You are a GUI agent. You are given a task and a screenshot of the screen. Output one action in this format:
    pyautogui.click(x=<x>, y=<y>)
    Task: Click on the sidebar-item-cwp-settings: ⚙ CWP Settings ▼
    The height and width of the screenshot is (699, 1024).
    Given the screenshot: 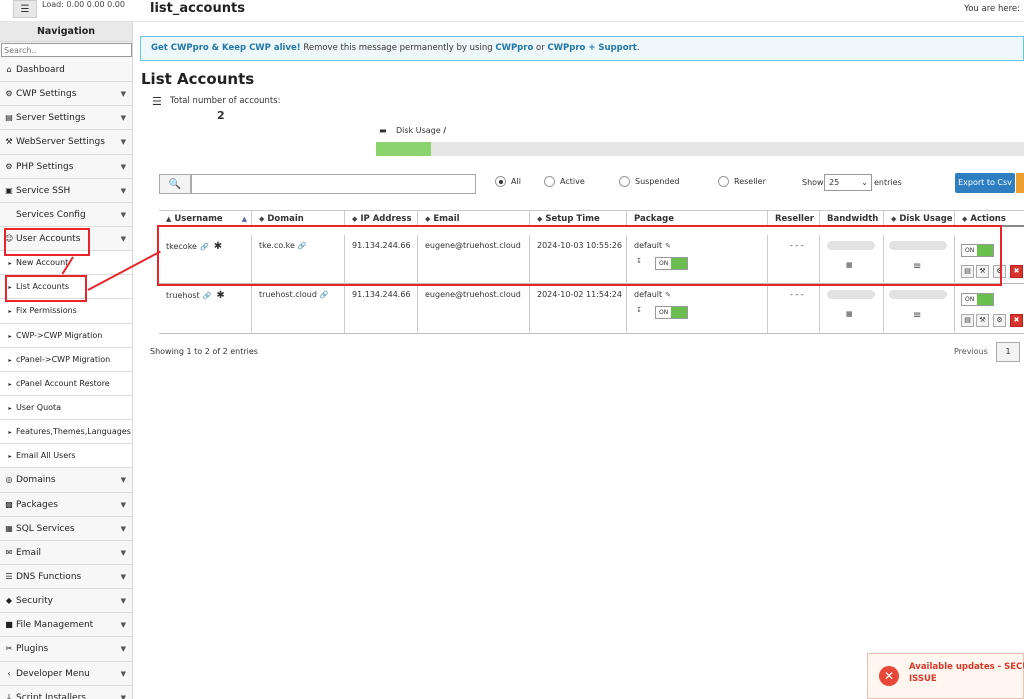 What is the action you would take?
    pyautogui.click(x=66, y=94)
    